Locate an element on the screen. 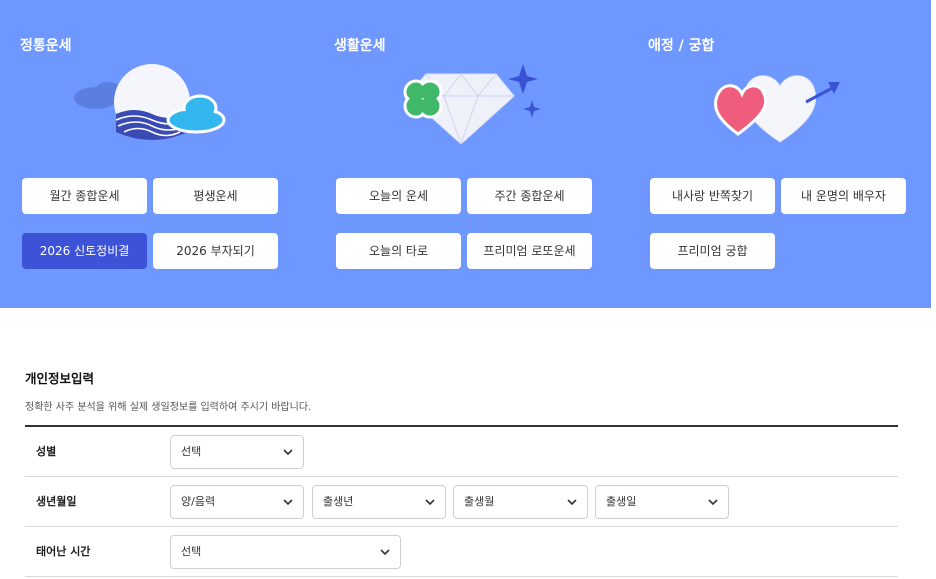 The width and height of the screenshot is (936, 579). row-label: 태어난 시간 is located at coordinates (63, 551).